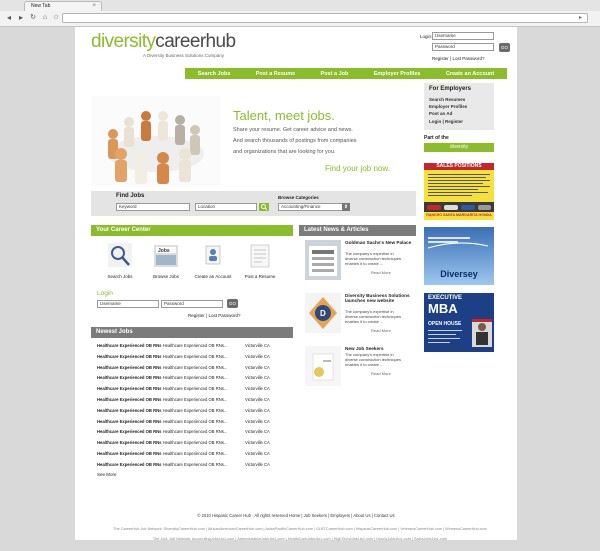 The height and width of the screenshot is (551, 600). What do you see at coordinates (213, 276) in the screenshot?
I see `create-account-label: Create an Account` at bounding box center [213, 276].